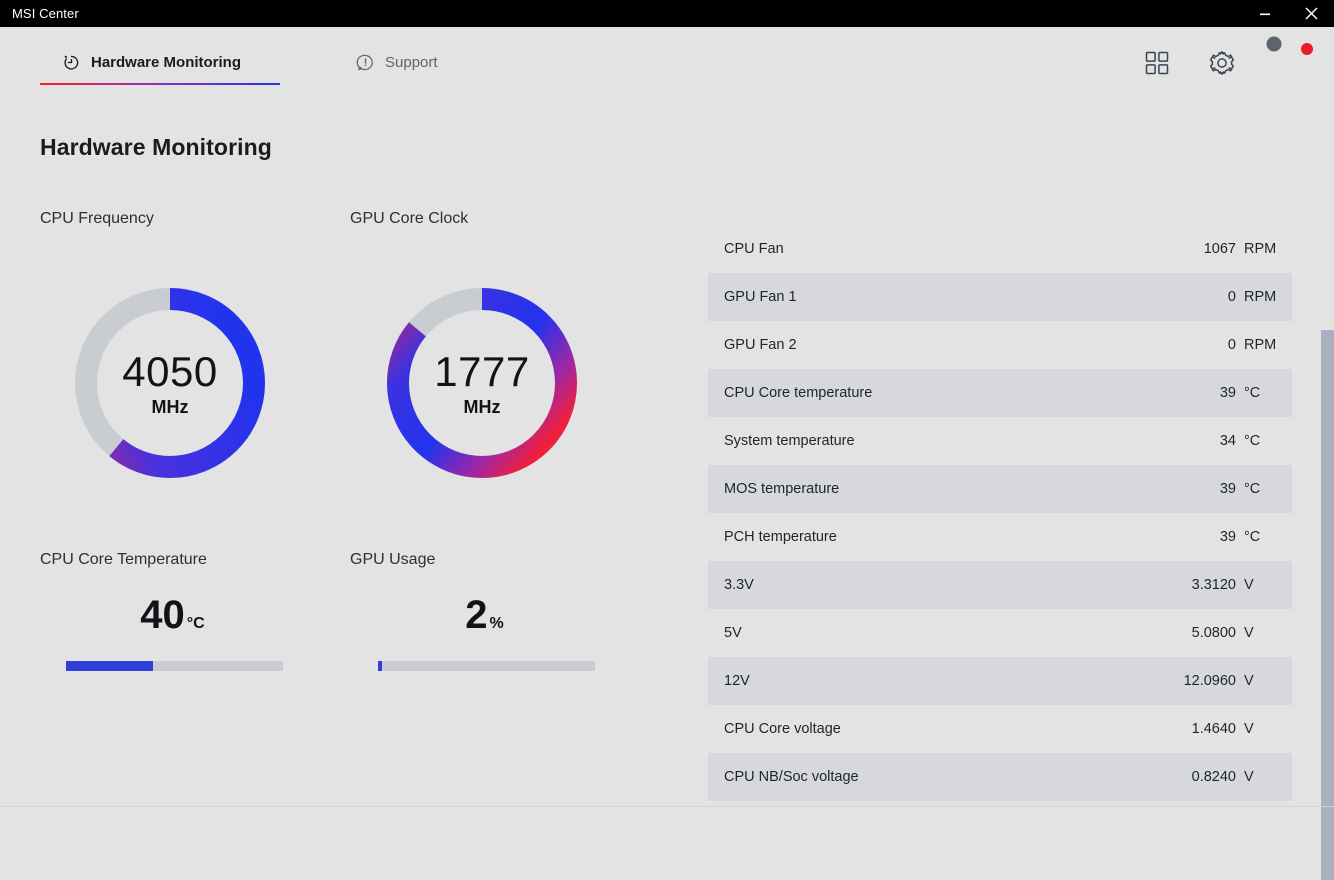 The image size is (1334, 880). I want to click on gpu-usage-label: GPU Usage, so click(393, 559).